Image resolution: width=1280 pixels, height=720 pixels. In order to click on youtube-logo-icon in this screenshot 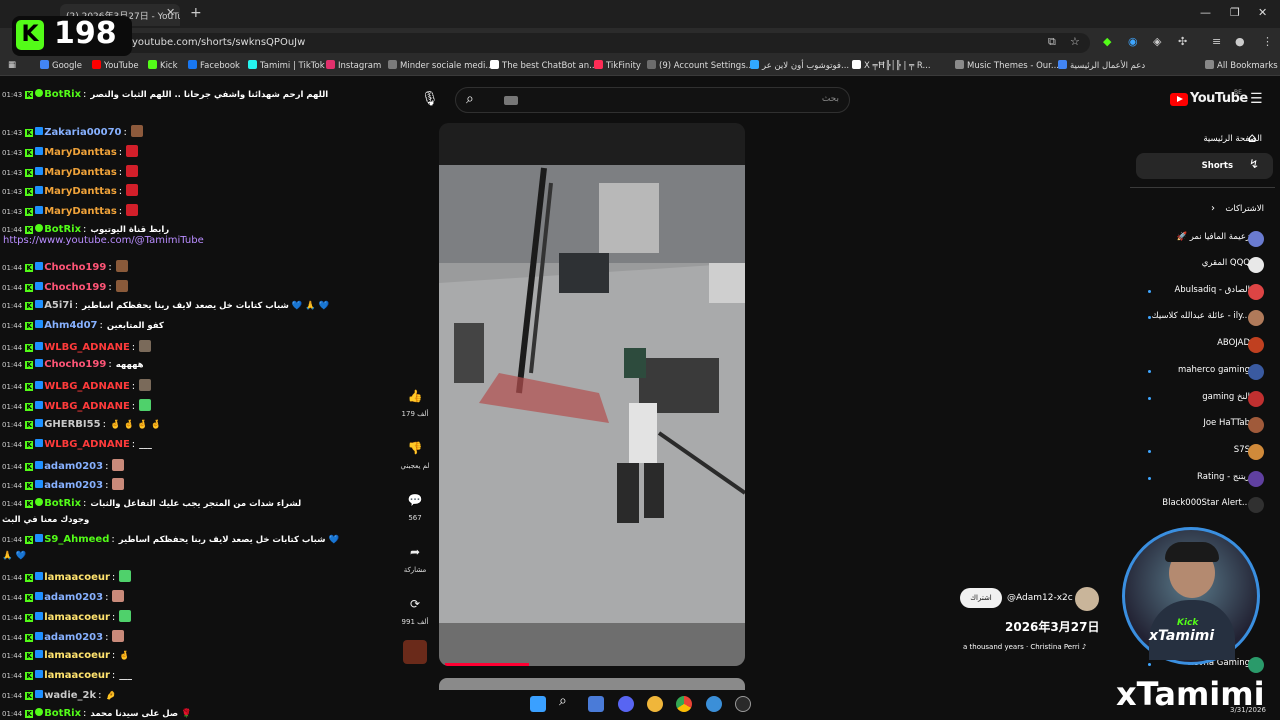, I will do `click(1179, 99)`.